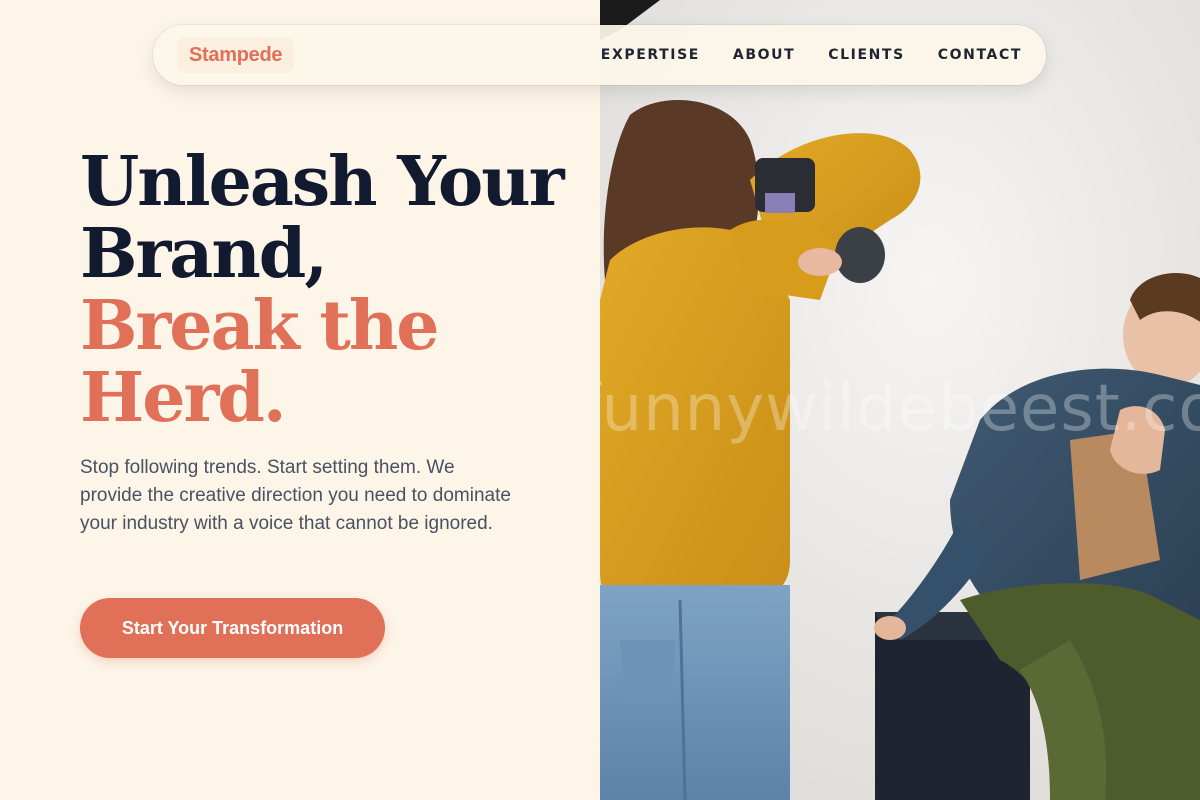  Describe the element at coordinates (599, 55) in the screenshot. I see `top-navbar: Stampede EXPERTISE ABOUT CLIENTS CONTACT` at that location.